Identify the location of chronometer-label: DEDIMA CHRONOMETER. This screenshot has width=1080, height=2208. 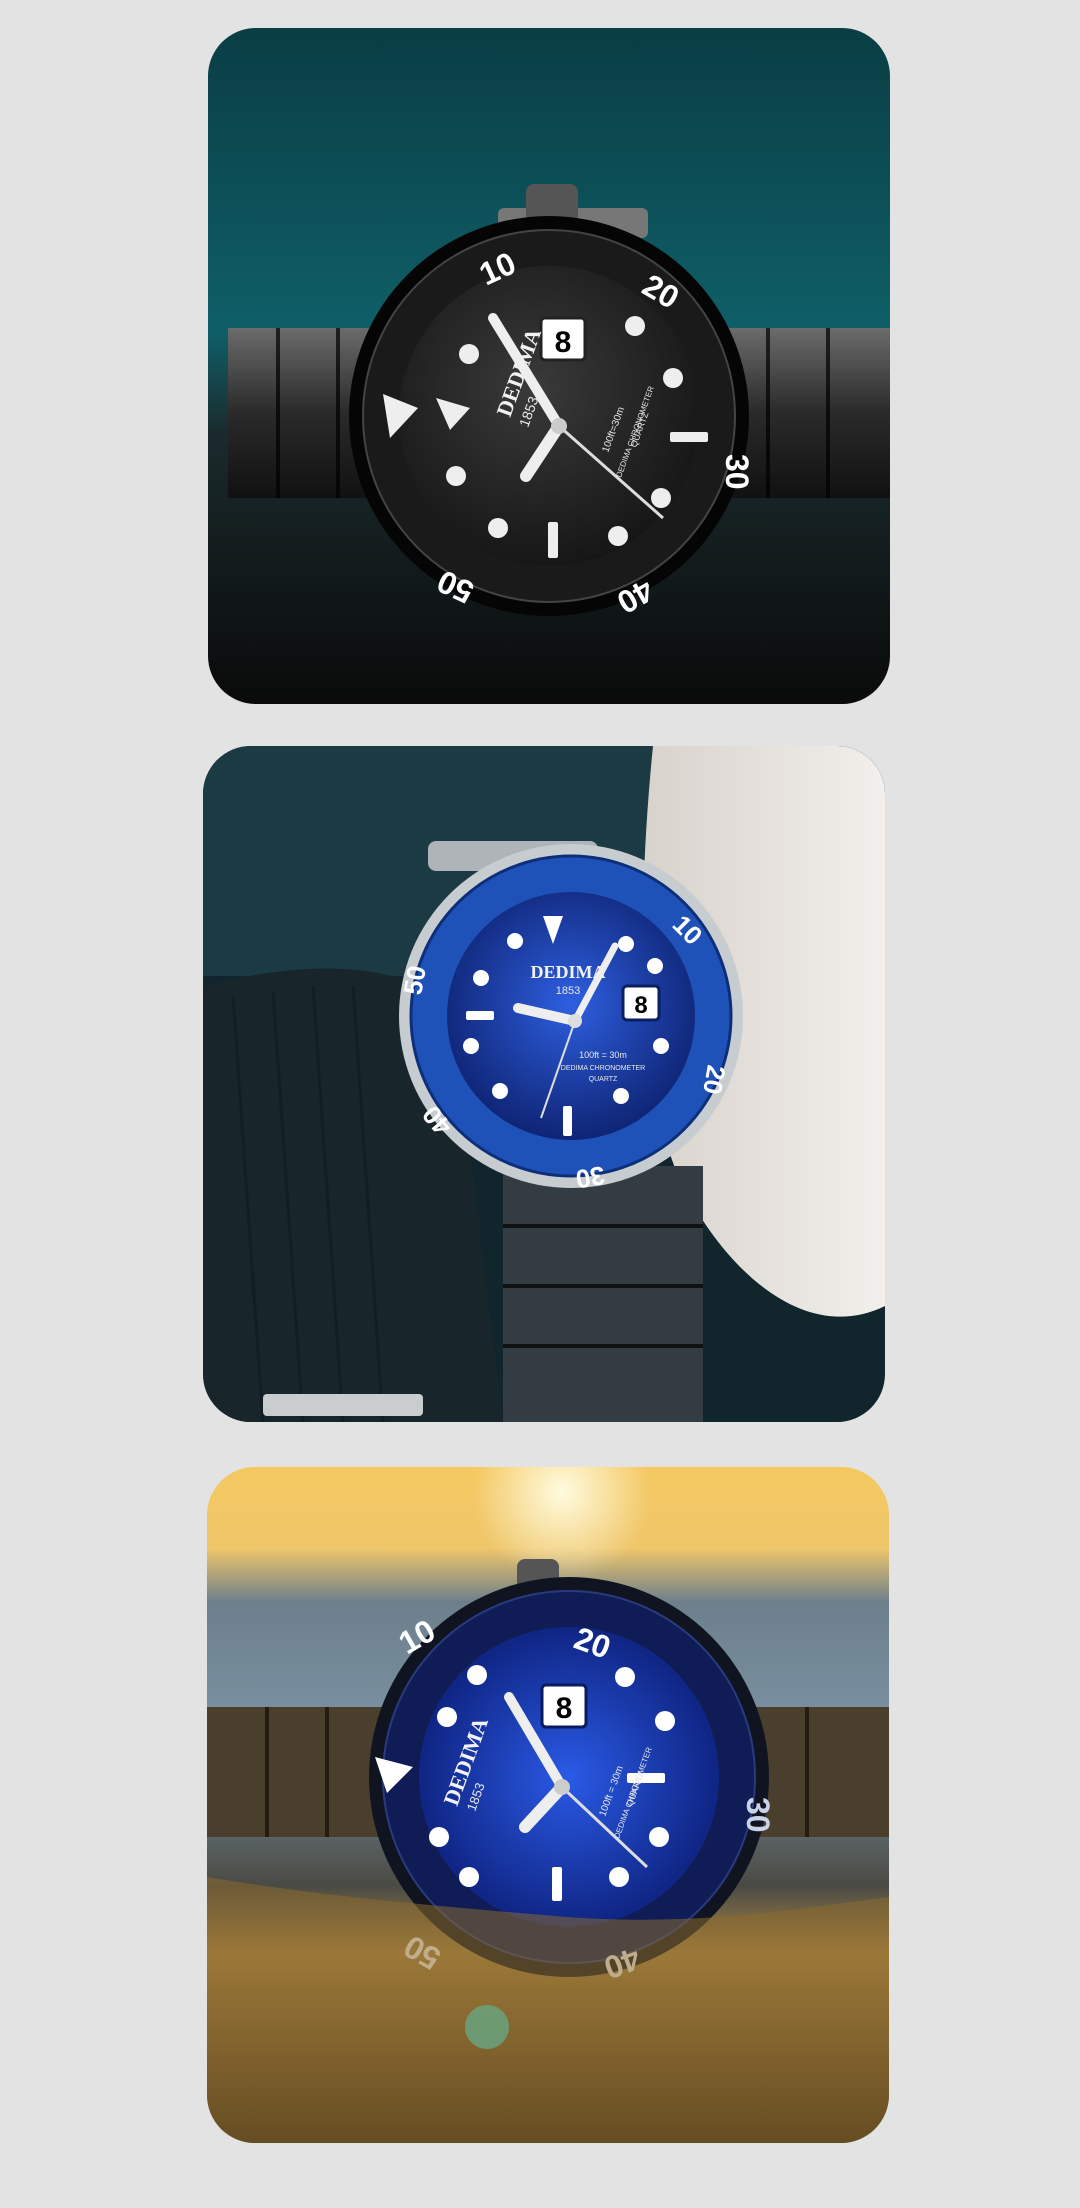
(603, 1068).